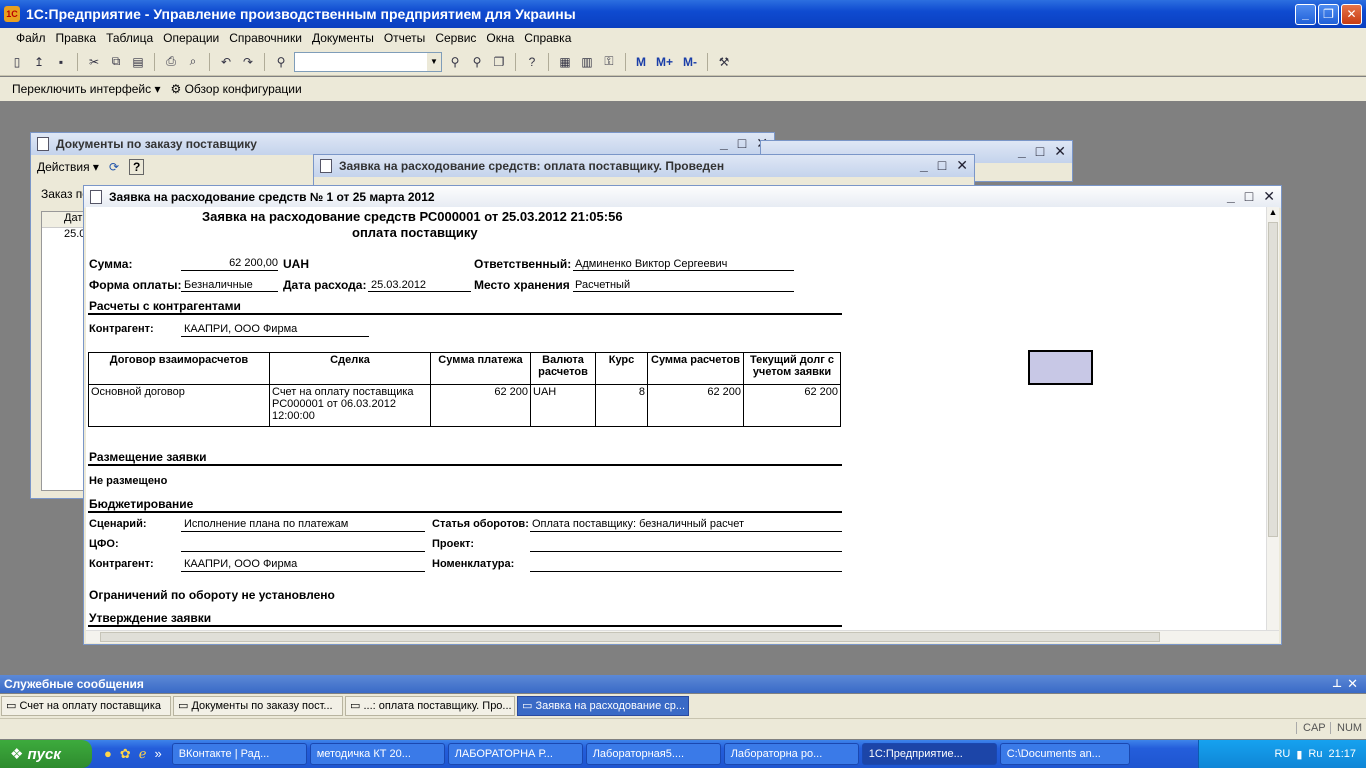 The height and width of the screenshot is (768, 1366). I want to click on documents-list: Дат 25.0, so click(64, 351).